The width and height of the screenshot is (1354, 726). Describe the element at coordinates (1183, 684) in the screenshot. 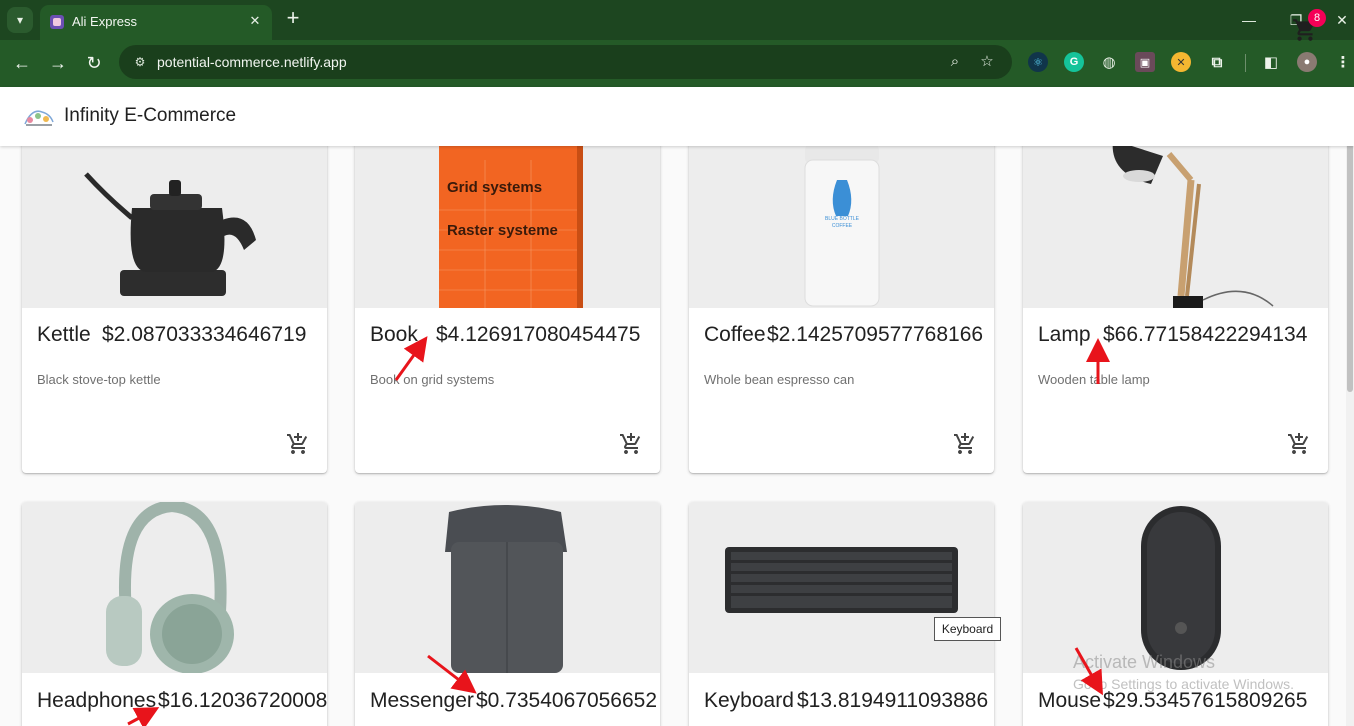

I see `activate-windows-subtitle: Go to Settings to activate Windows.` at that location.